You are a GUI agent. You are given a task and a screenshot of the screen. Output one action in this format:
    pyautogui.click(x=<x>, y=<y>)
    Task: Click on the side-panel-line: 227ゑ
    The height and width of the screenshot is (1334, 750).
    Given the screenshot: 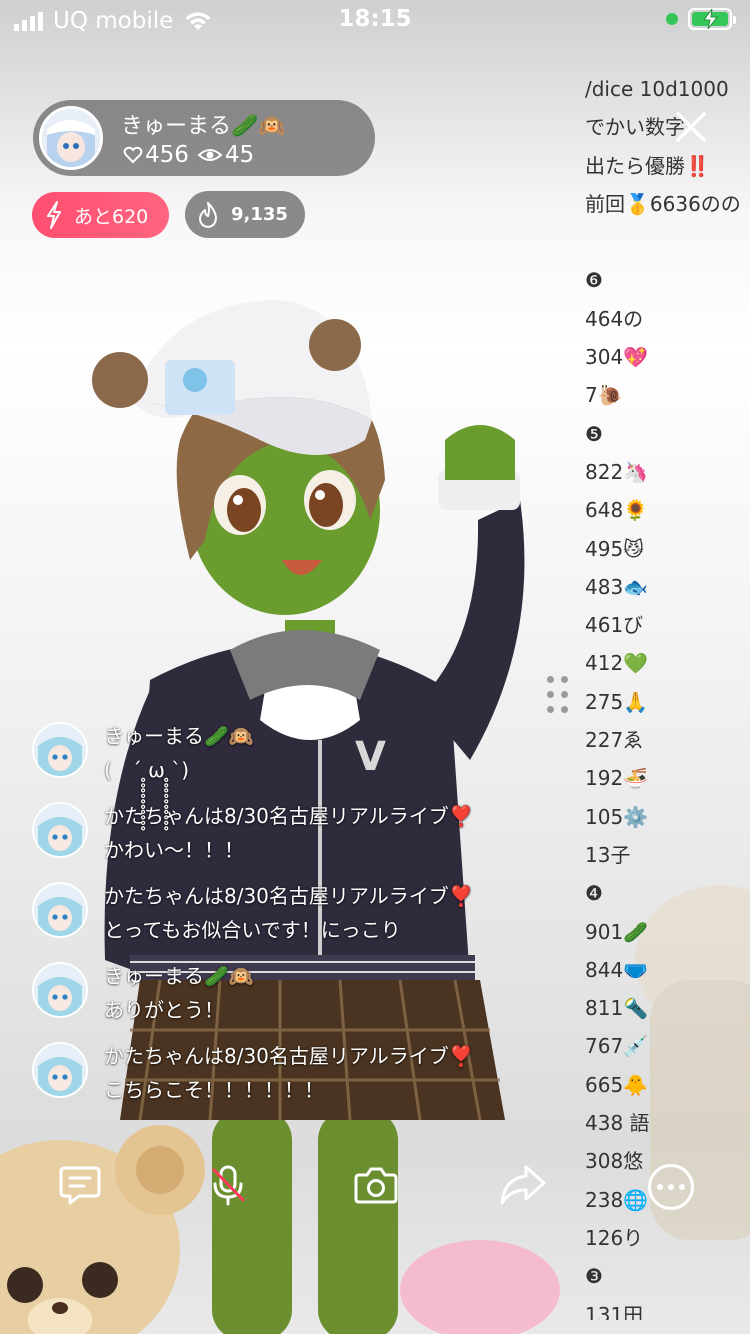 What is the action you would take?
    pyautogui.click(x=614, y=740)
    